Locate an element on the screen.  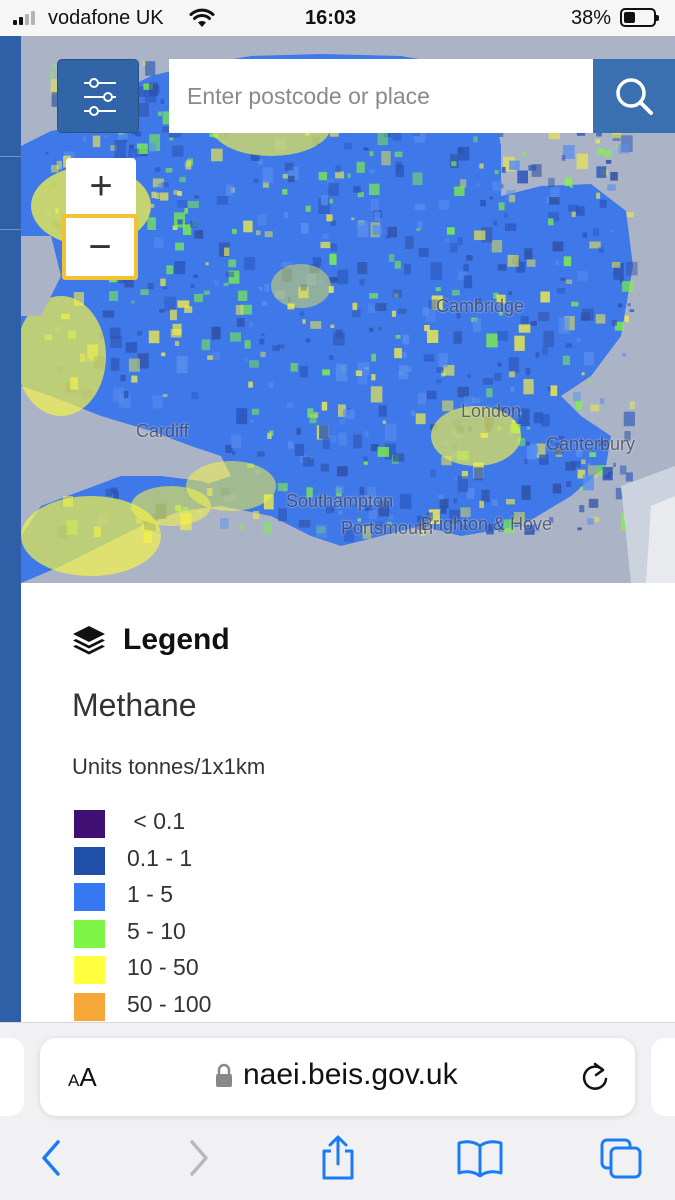
legend-range: 0.1 - 1 is located at coordinates (160, 857).